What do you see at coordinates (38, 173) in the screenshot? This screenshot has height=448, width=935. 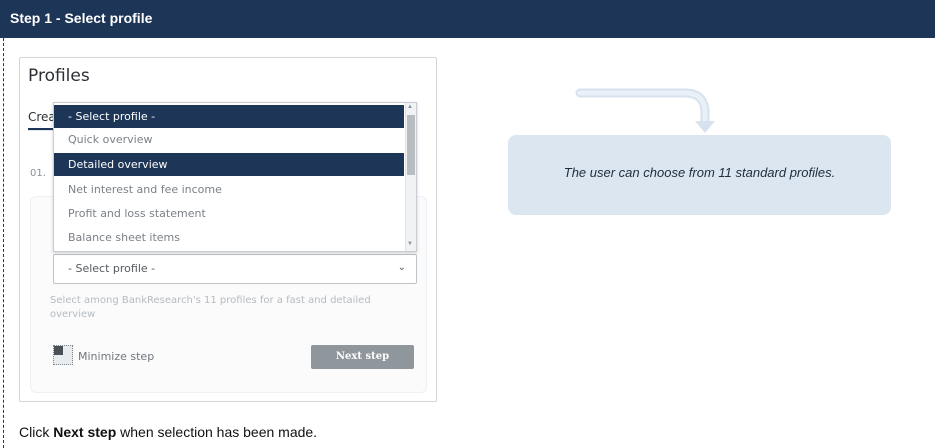 I see `step-number: 01.` at bounding box center [38, 173].